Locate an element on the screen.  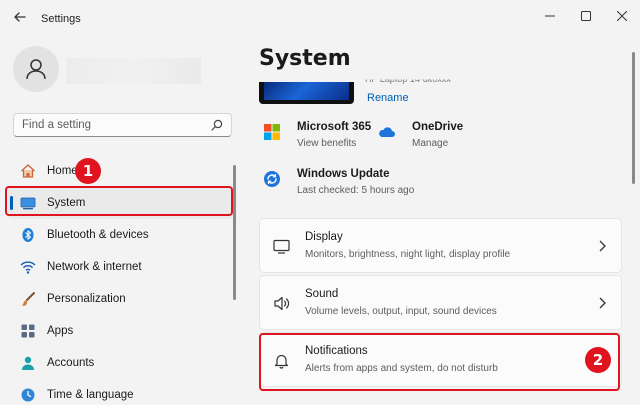
minimize-icon is located at coordinates (550, 16).